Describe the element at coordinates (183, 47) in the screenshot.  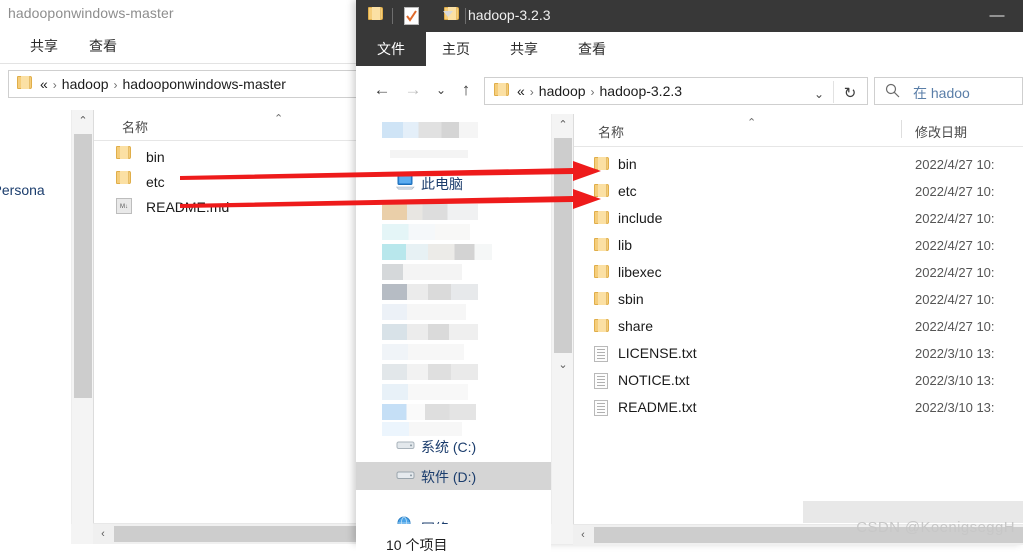
I see `left-ribbon-tabs: 共享 查看` at that location.